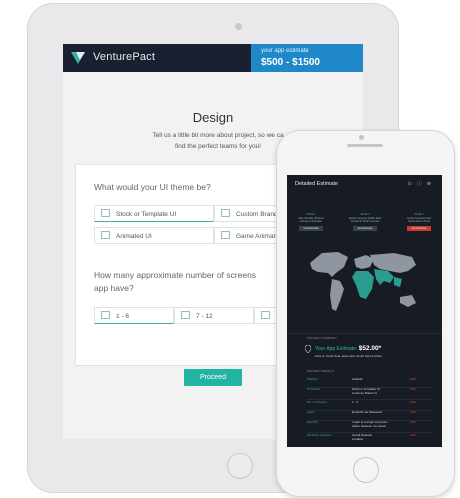  Describe the element at coordinates (154, 235) in the screenshot. I see `option-animated-ui: Animated UI` at that location.